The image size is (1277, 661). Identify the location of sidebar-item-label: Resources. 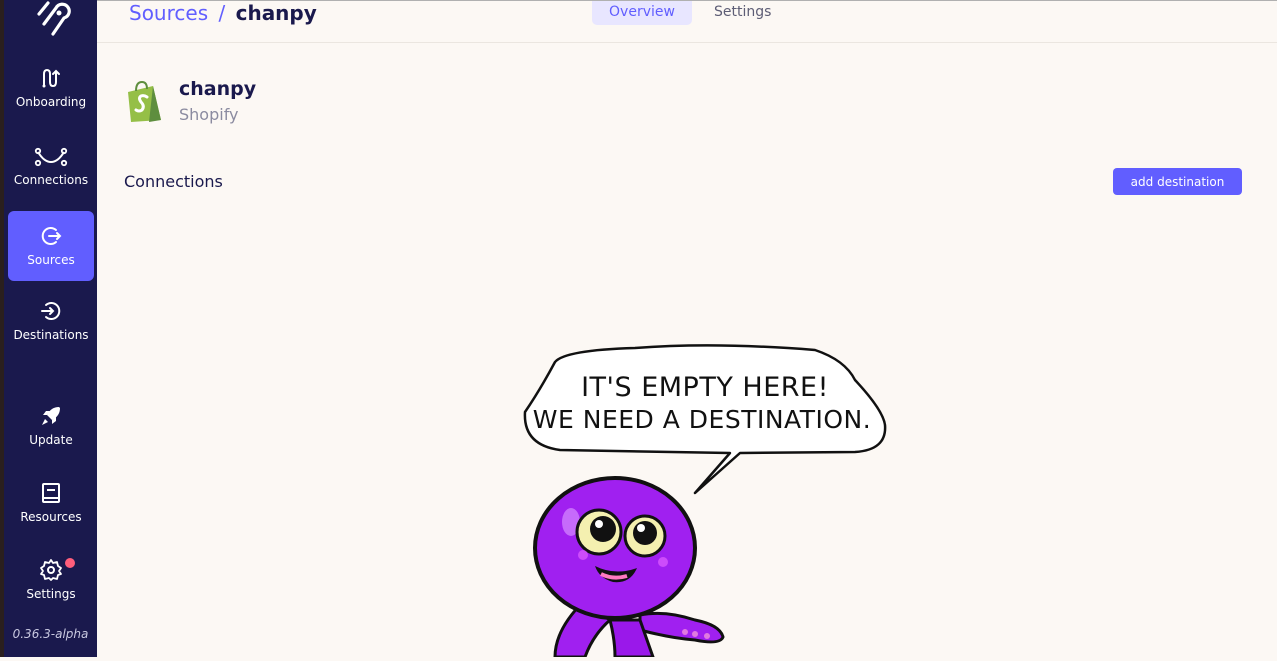
(51, 517).